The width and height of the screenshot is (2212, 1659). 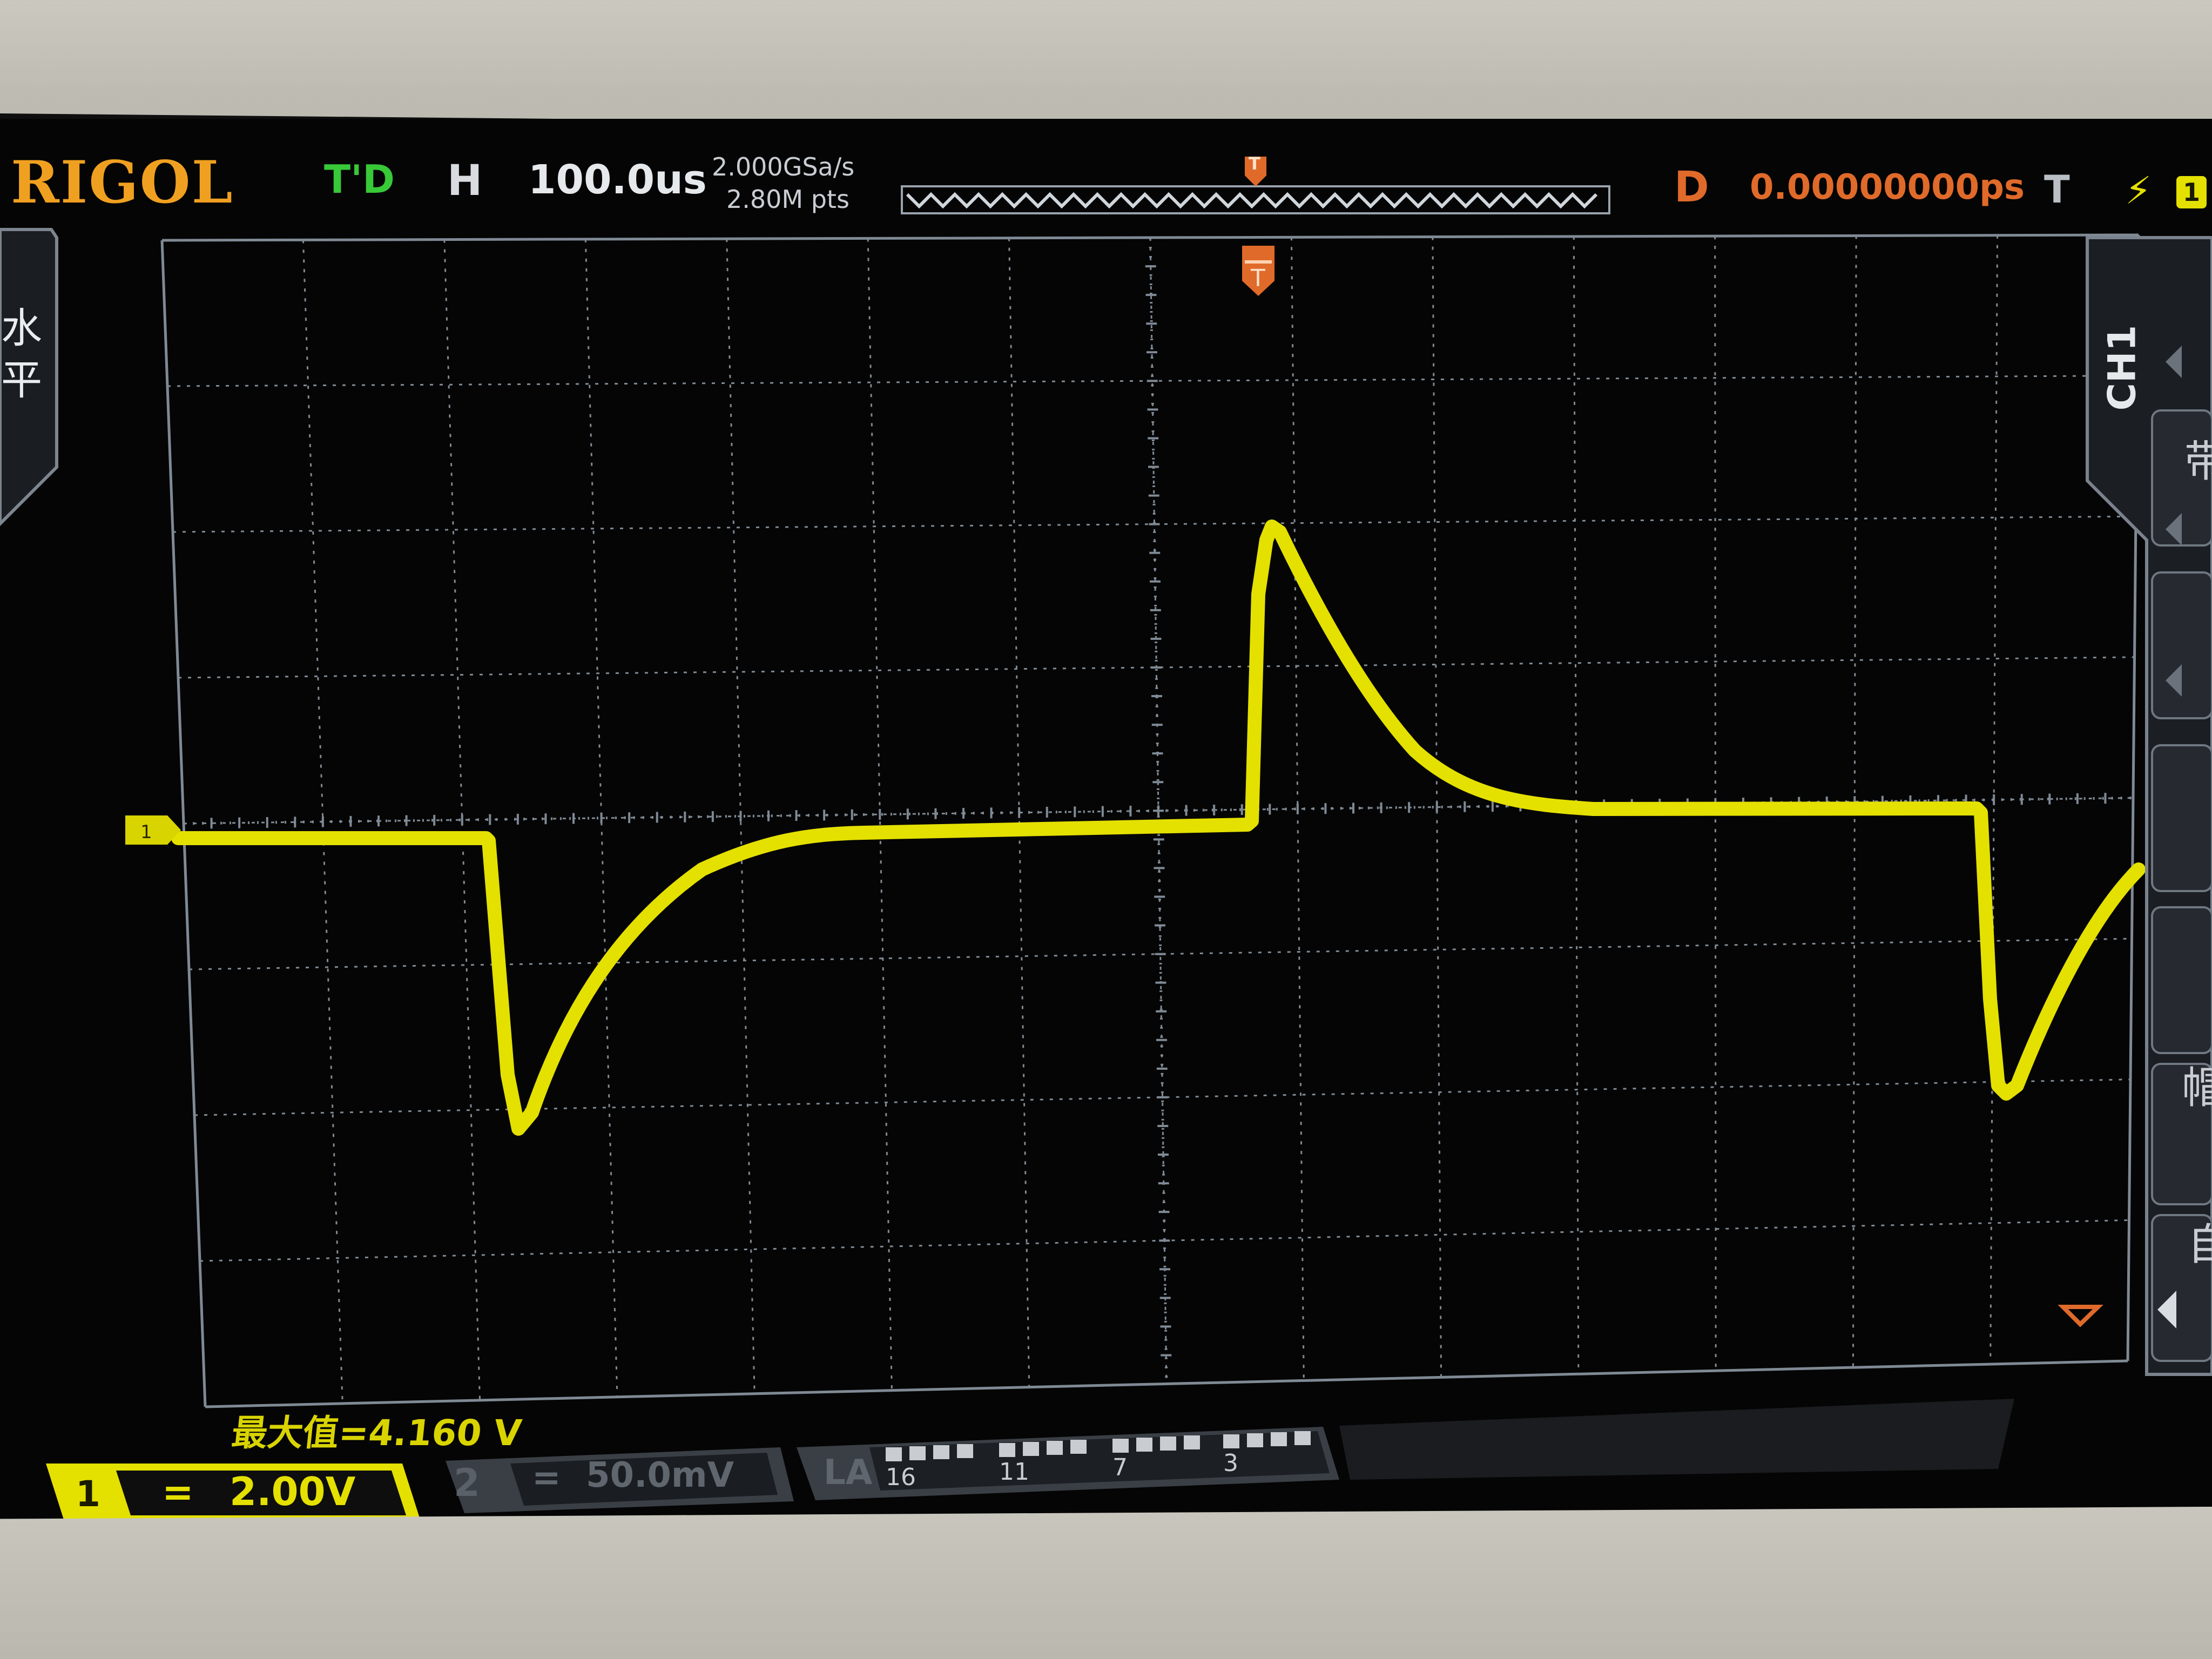 What do you see at coordinates (2197, 1084) in the screenshot?
I see `menu-item-2: 帽` at bounding box center [2197, 1084].